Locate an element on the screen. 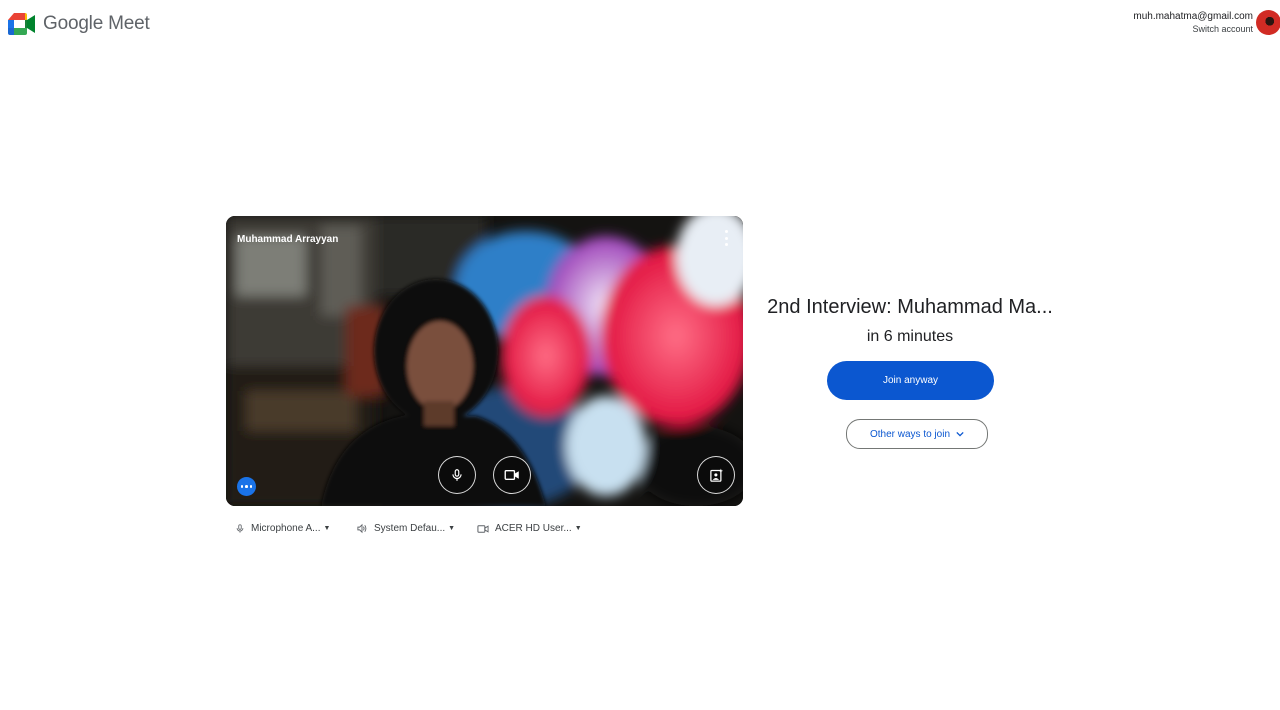 The height and width of the screenshot is (710, 1280). microphone-selector: Microphone A... ▼ is located at coordinates (282, 528).